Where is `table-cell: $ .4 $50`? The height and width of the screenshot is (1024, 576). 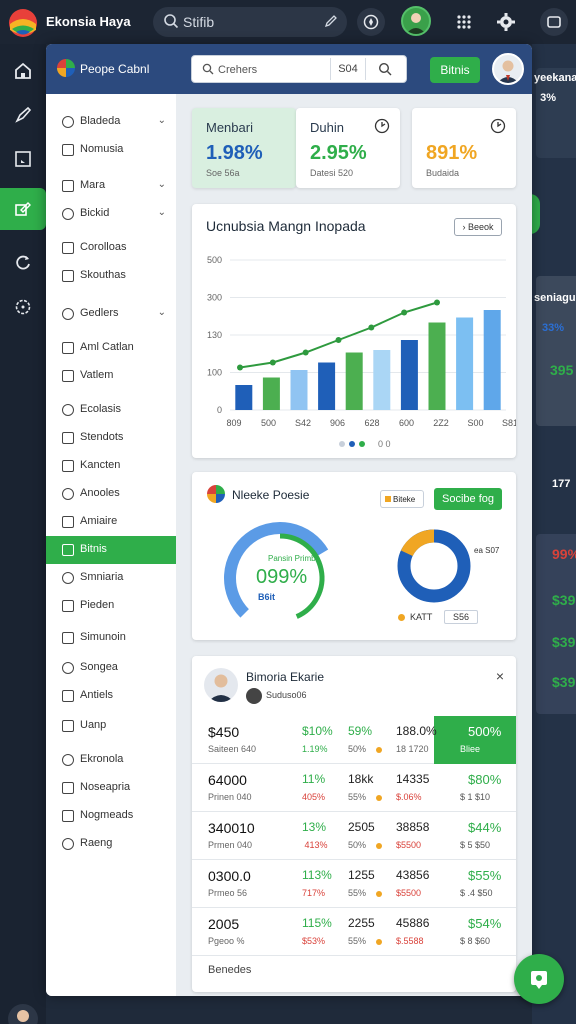 table-cell: $ .4 $50 is located at coordinates (476, 893).